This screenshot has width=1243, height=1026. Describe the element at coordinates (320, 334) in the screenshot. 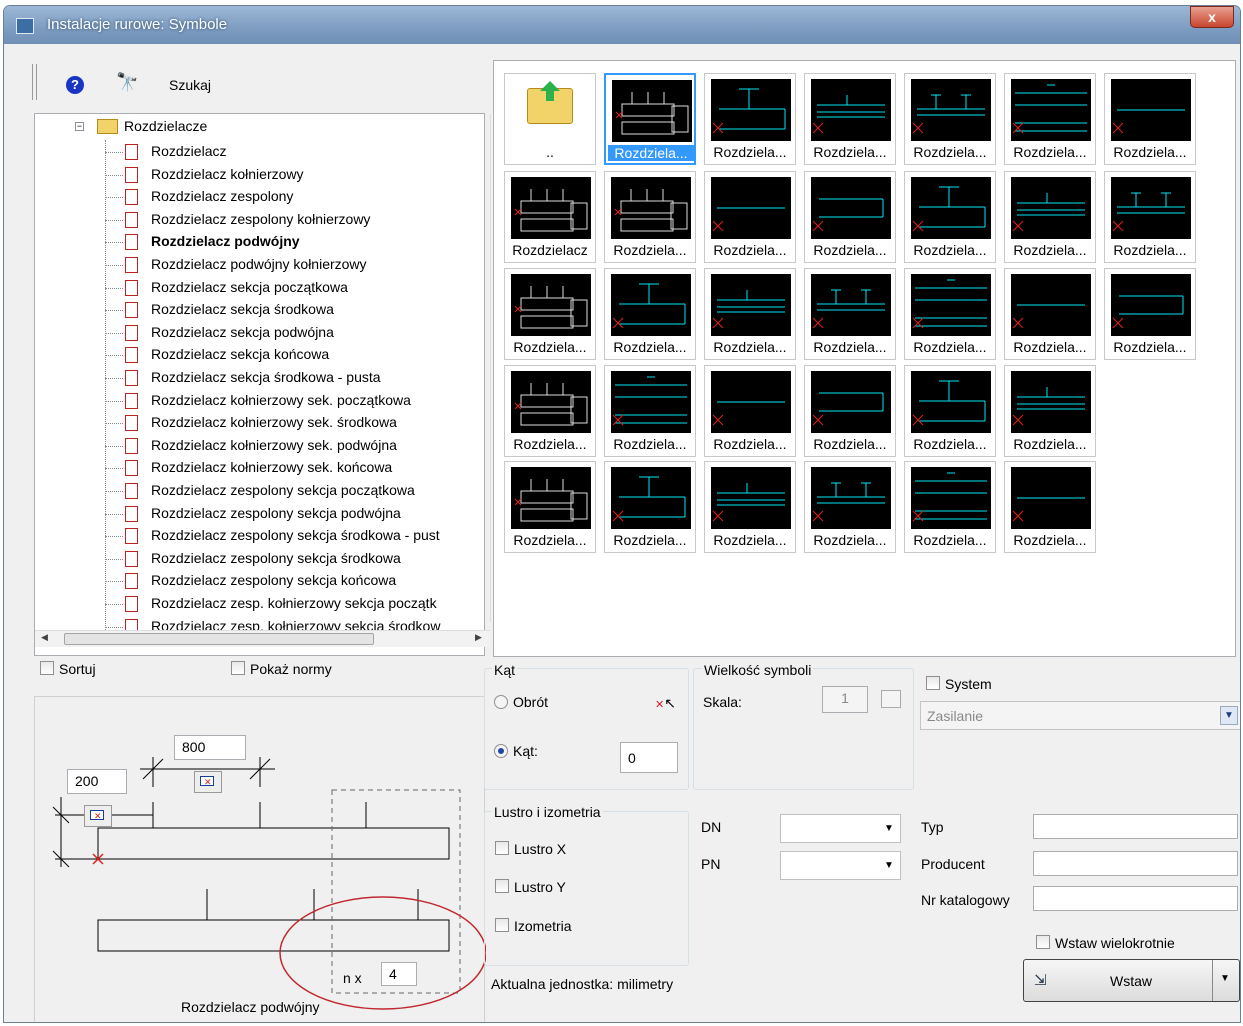

I see `tree-item: Rozdzielacz sekcja podwójna` at that location.